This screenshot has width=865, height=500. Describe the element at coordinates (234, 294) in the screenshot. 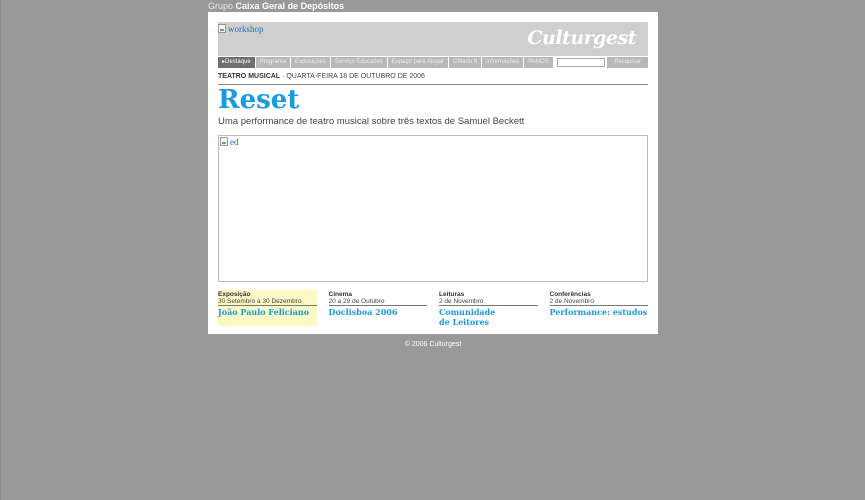

I see `promo-category: Exposição` at that location.